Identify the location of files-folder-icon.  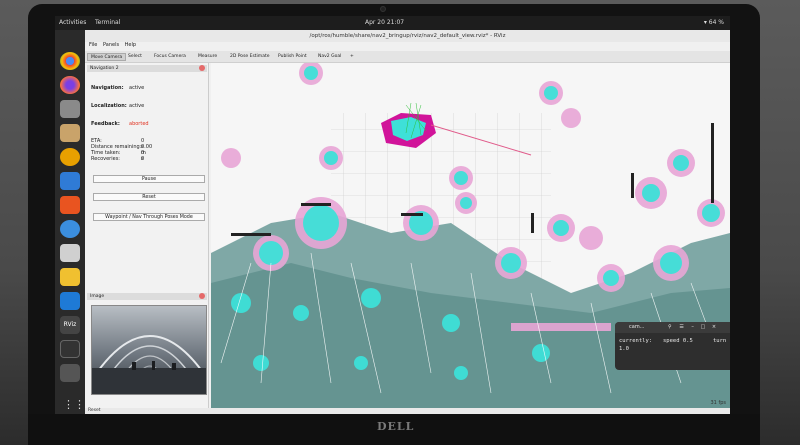
(70, 133).